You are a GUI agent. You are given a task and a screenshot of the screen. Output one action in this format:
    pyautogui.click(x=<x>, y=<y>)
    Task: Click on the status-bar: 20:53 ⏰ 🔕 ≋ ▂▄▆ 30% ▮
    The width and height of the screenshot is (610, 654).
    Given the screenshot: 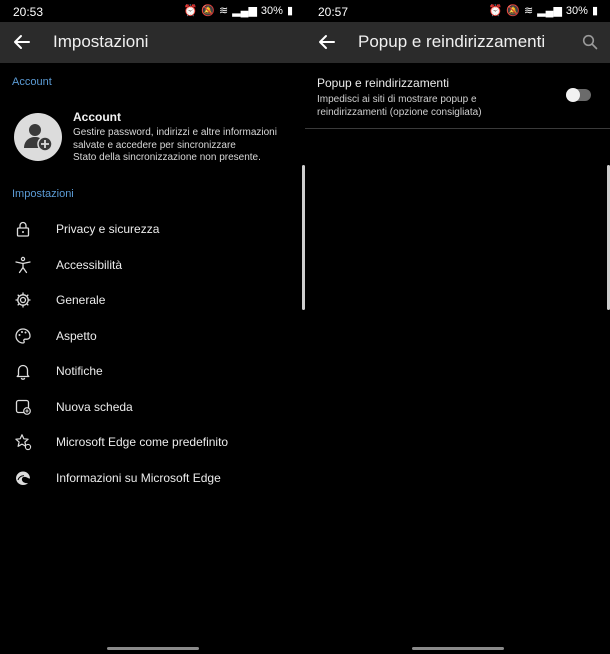 What is the action you would take?
    pyautogui.click(x=152, y=11)
    